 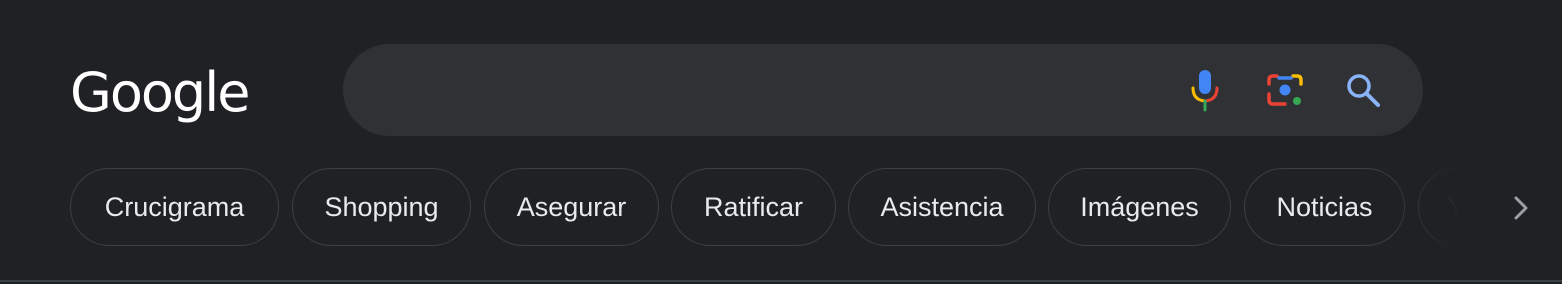 What do you see at coordinates (160, 93) in the screenshot?
I see `google-logo: Google` at bounding box center [160, 93].